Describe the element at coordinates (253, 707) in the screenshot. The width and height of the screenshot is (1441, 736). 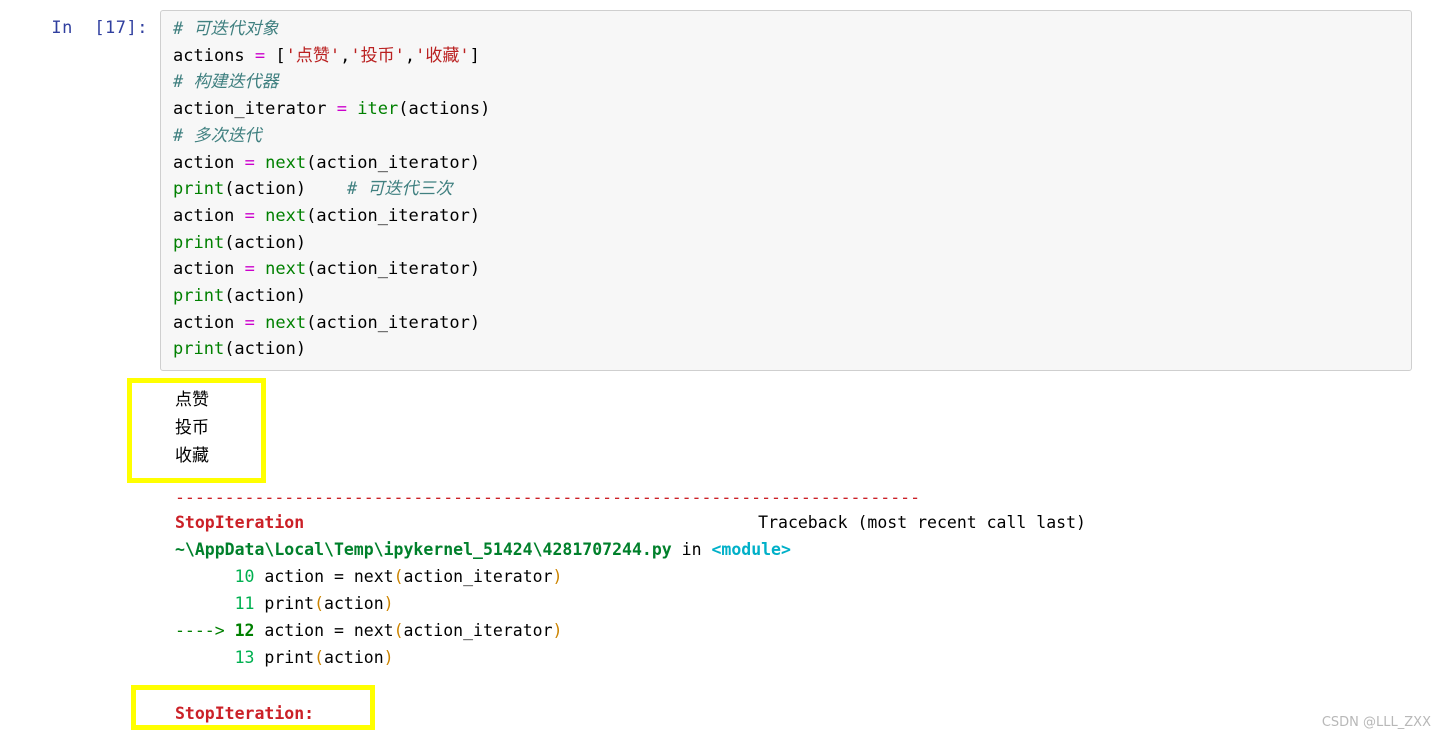
I see `highlight-box-exception` at that location.